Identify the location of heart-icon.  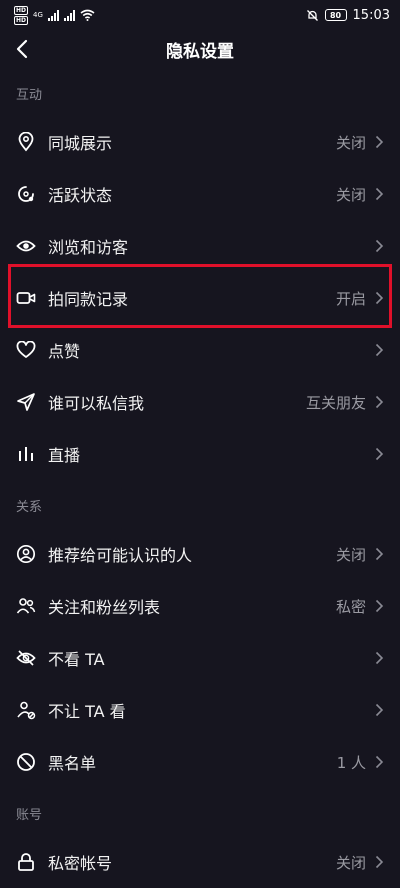
(26, 350).